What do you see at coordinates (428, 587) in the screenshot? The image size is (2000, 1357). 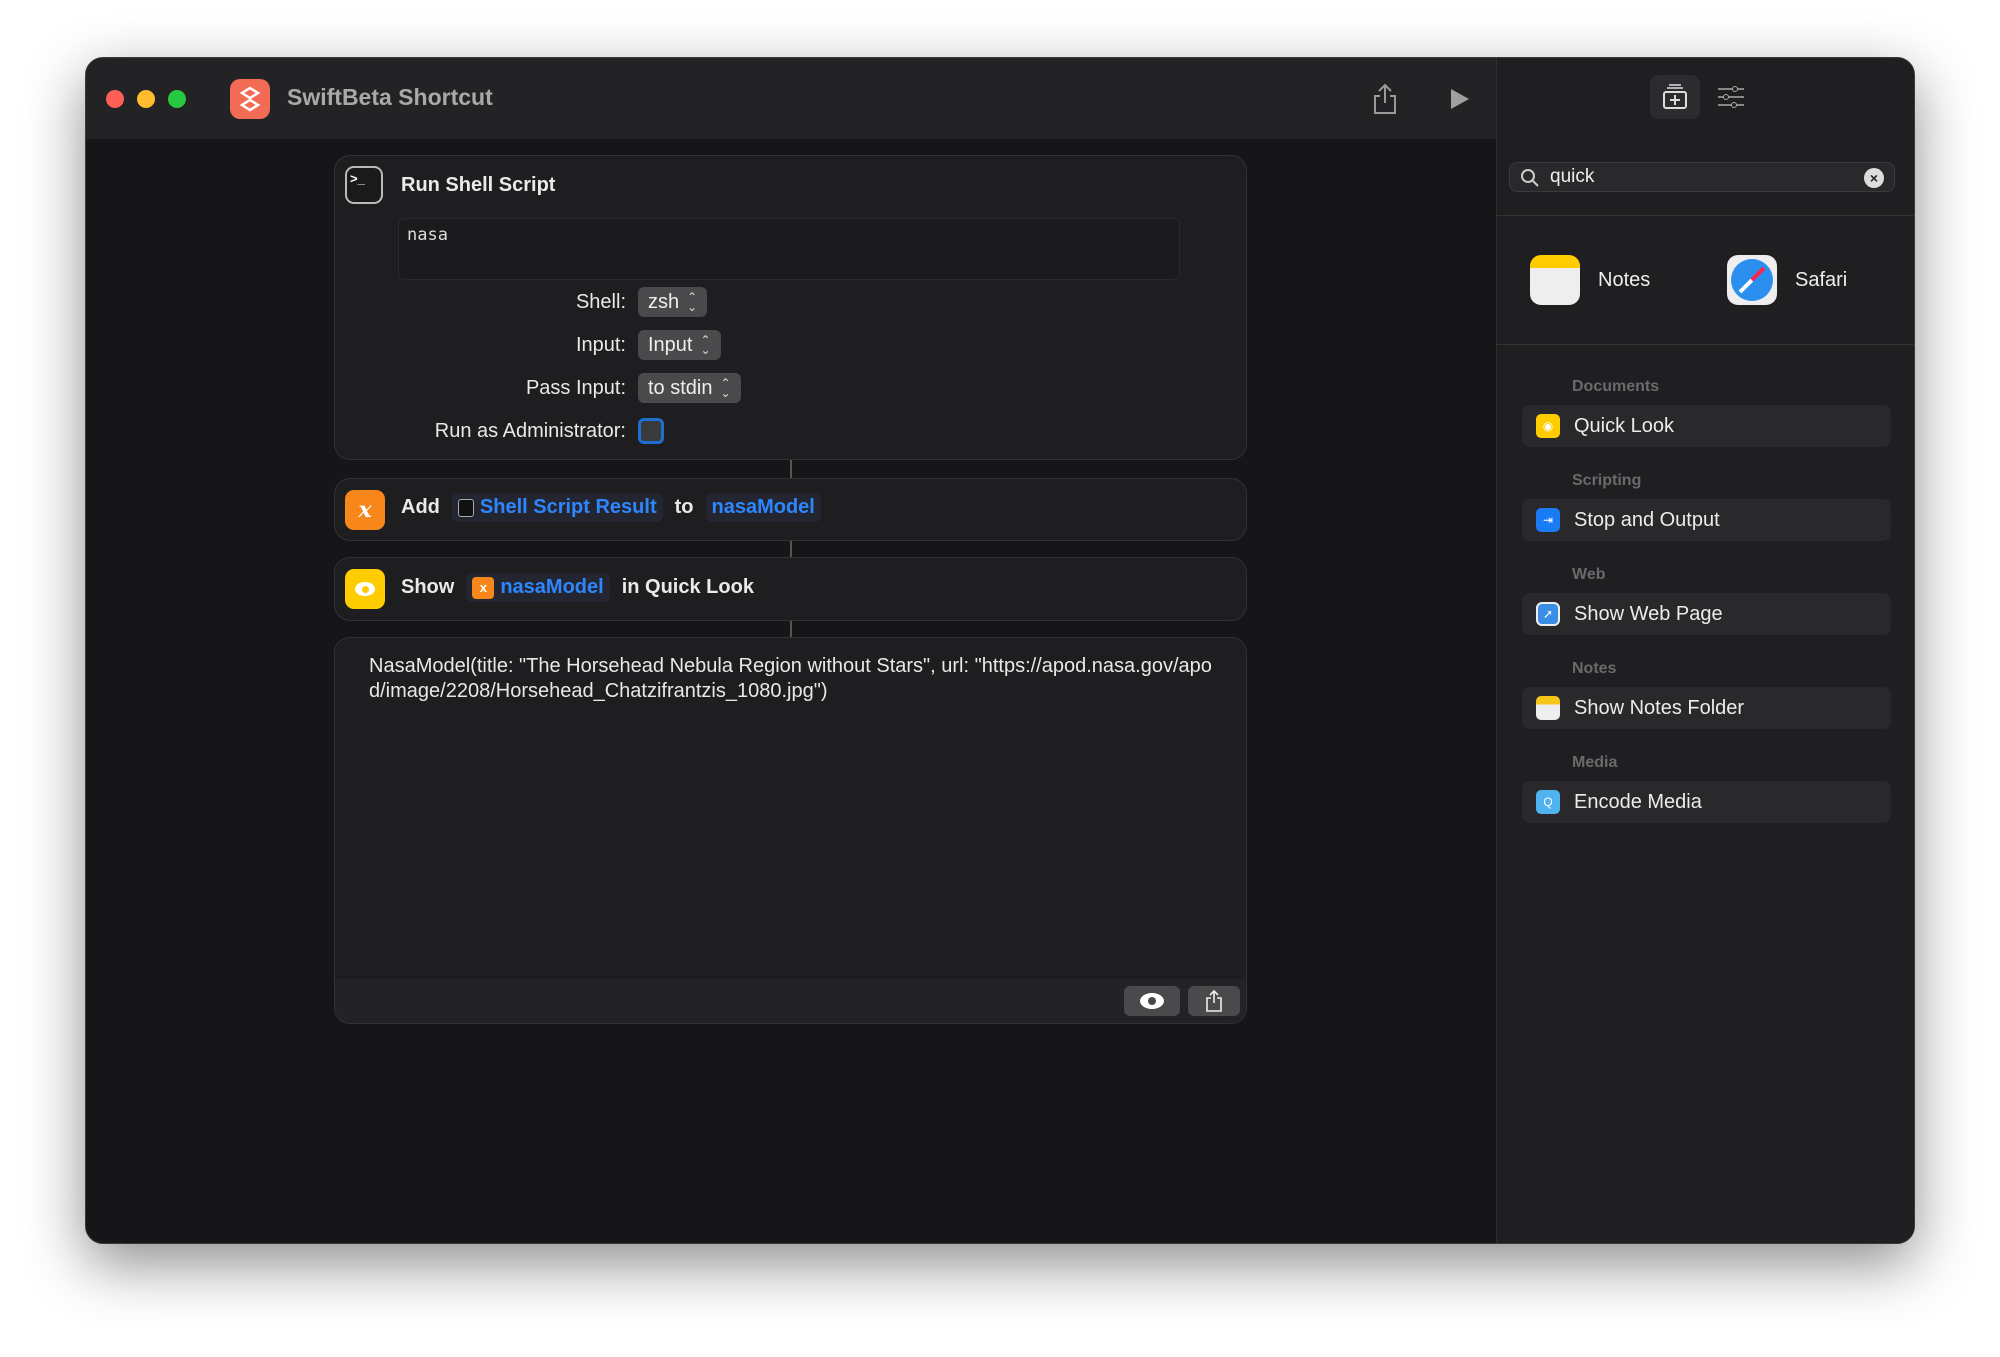 I see `show-verb: Show` at bounding box center [428, 587].